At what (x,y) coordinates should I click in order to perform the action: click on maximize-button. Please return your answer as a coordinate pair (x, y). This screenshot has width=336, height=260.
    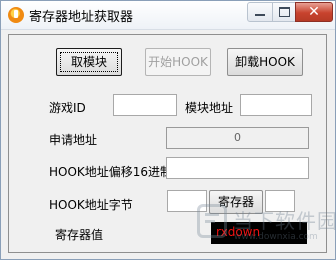
    Looking at the image, I should click on (284, 12).